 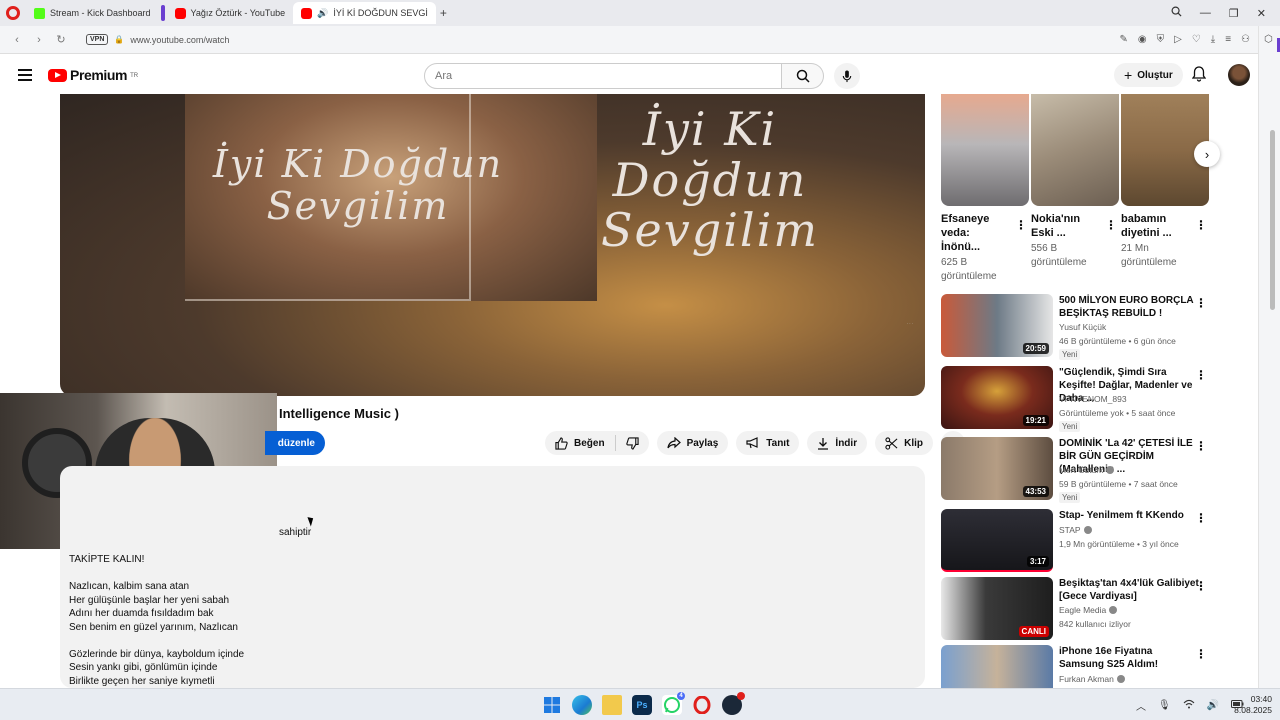 I want to click on download-button: İndir, so click(x=837, y=443).